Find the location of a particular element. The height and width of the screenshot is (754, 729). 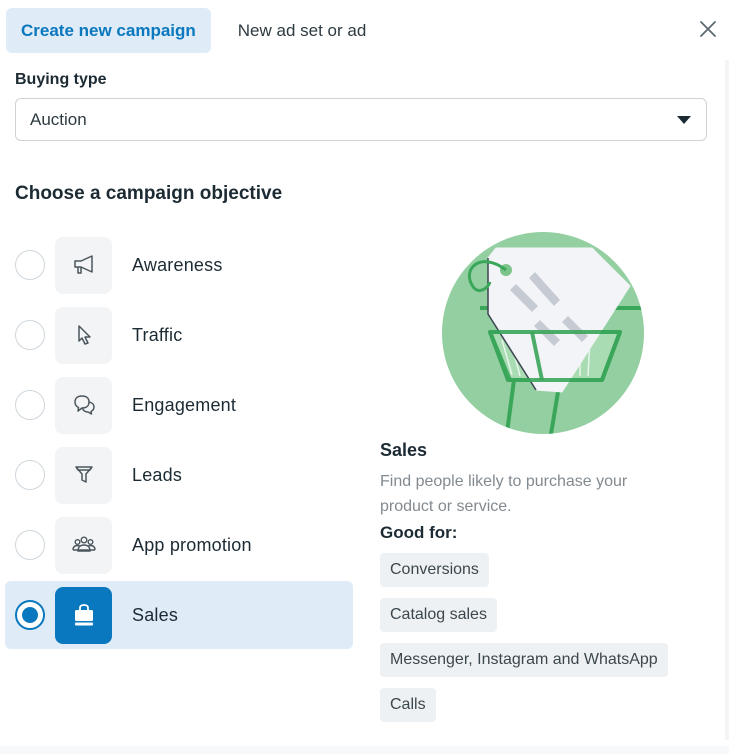

good-for-chip: Catalog sales is located at coordinates (438, 615).